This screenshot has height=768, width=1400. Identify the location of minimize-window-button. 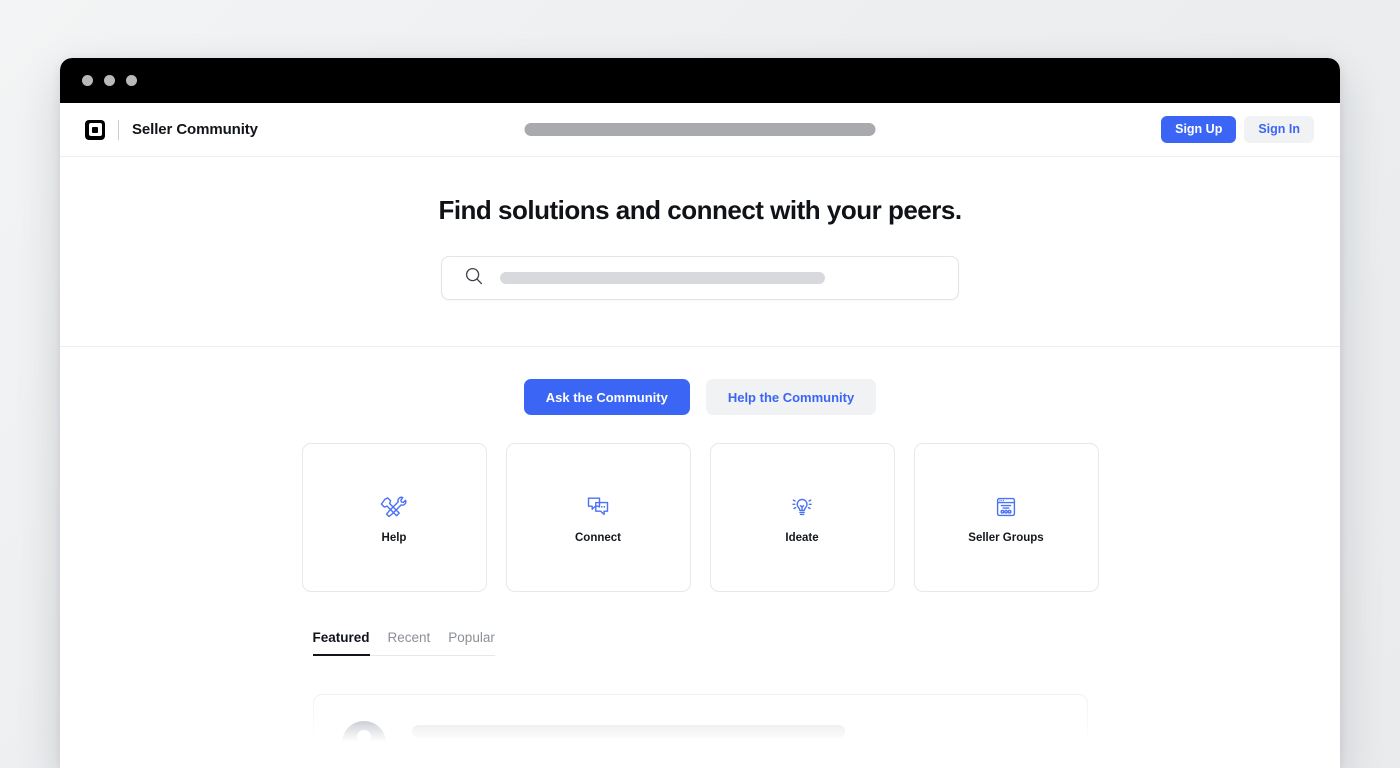
(109, 80).